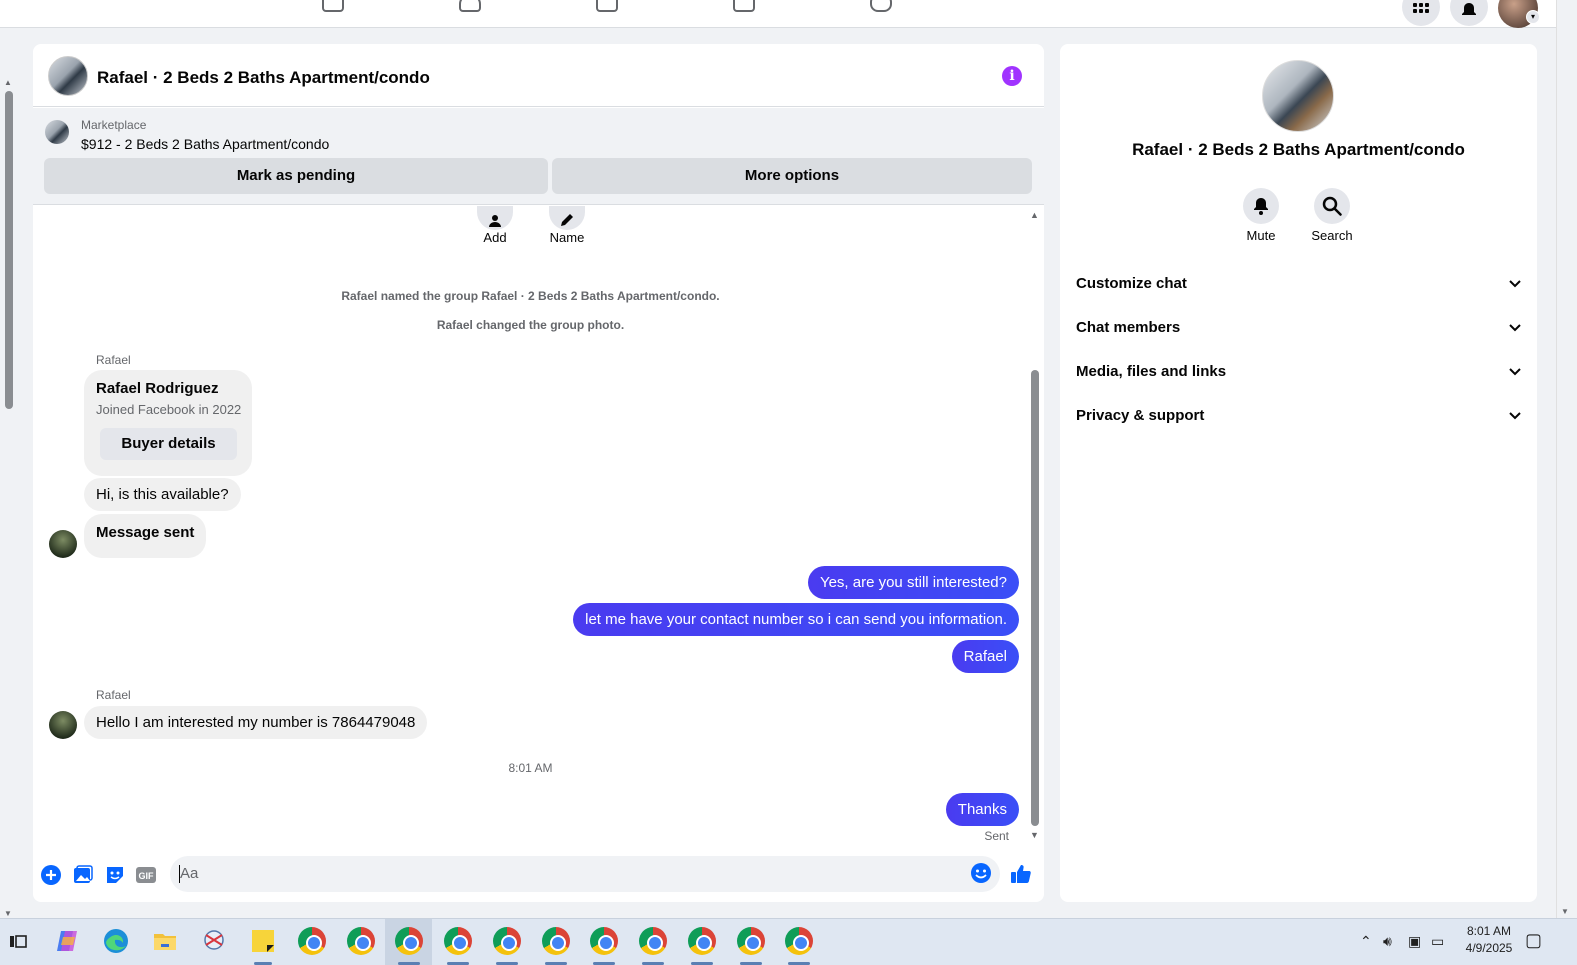 Image resolution: width=1577 pixels, height=965 pixels. I want to click on mark-as-pending-button: Mark as pending, so click(296, 176).